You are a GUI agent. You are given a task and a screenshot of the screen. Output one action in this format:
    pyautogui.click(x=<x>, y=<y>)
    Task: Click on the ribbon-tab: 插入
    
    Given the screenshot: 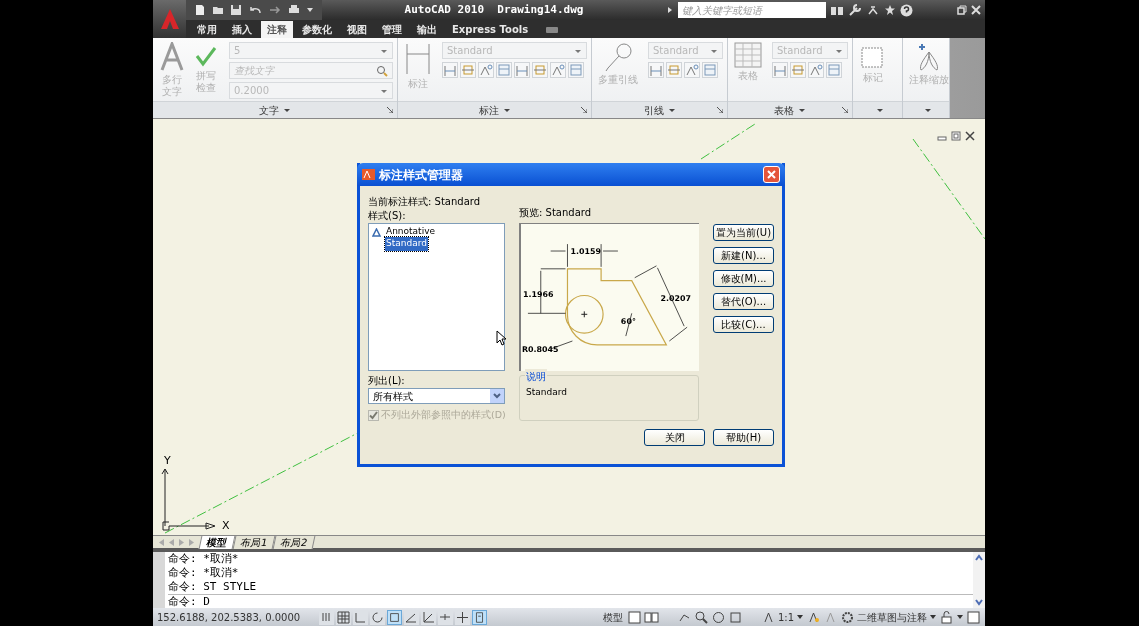 What is the action you would take?
    pyautogui.click(x=242, y=29)
    